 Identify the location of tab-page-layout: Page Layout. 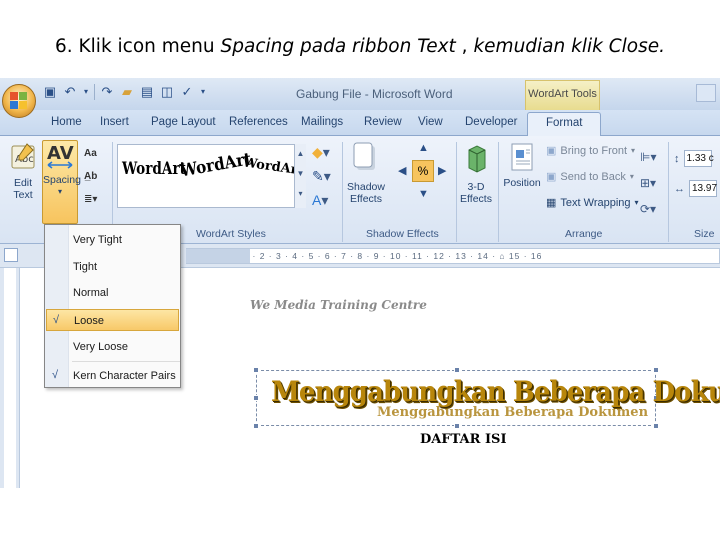
(183, 122).